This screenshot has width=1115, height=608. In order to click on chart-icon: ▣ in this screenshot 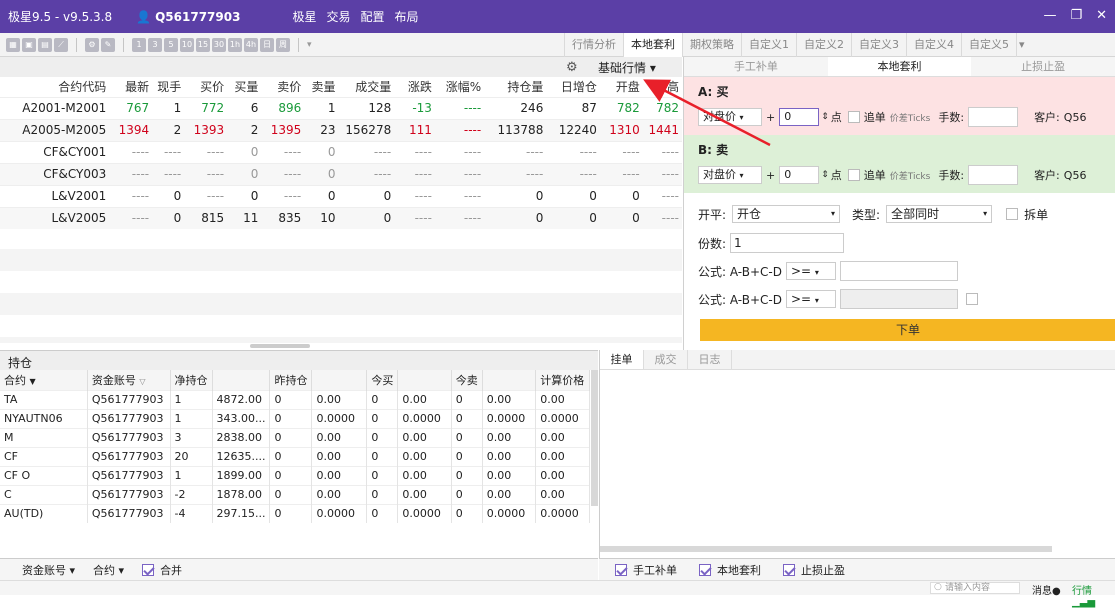, I will do `click(29, 44)`.